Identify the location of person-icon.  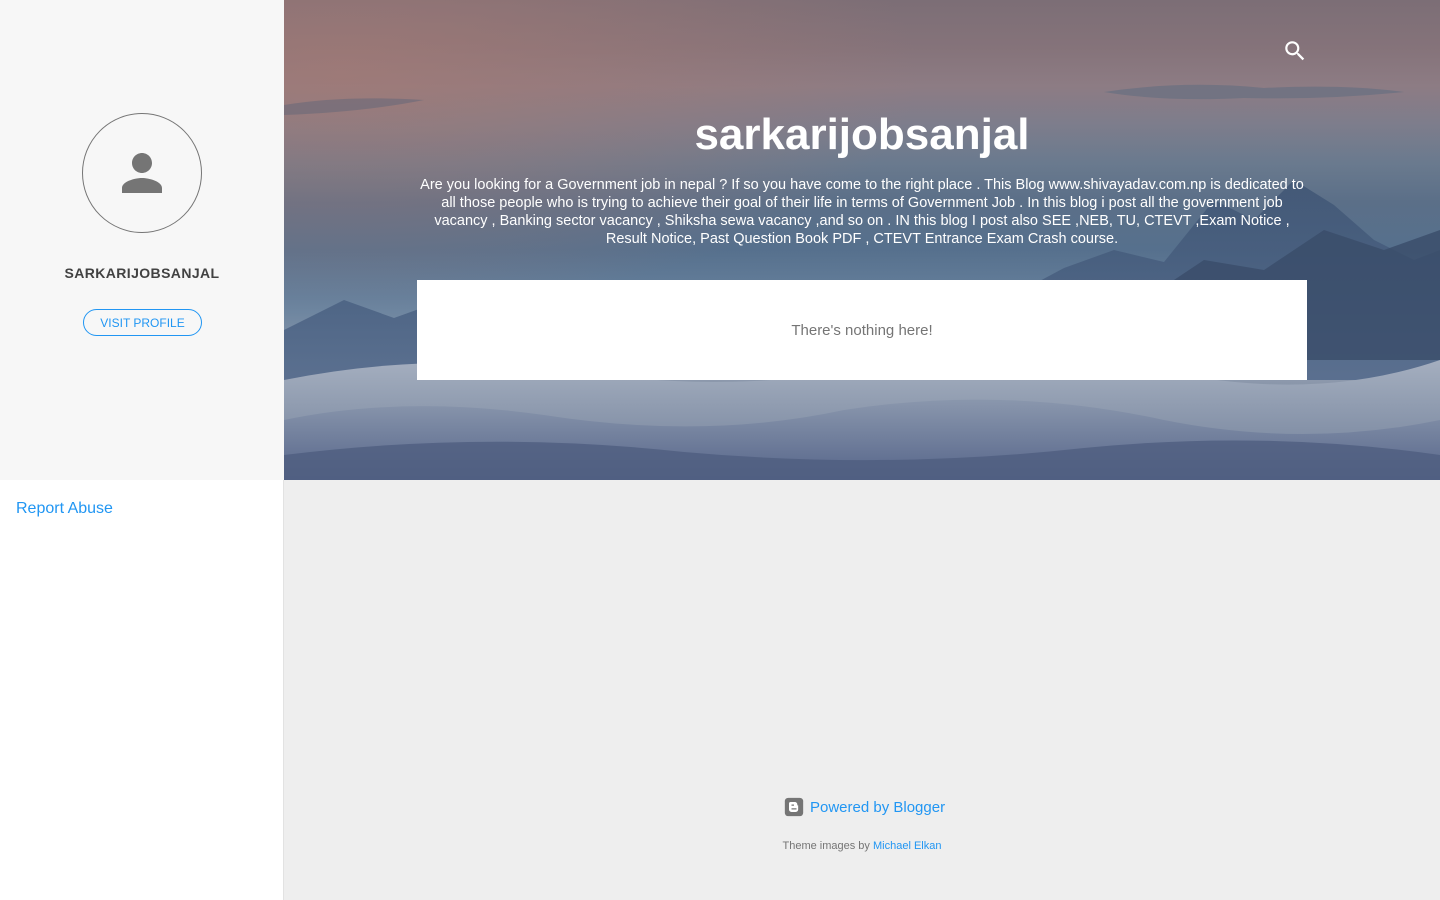
(142, 173).